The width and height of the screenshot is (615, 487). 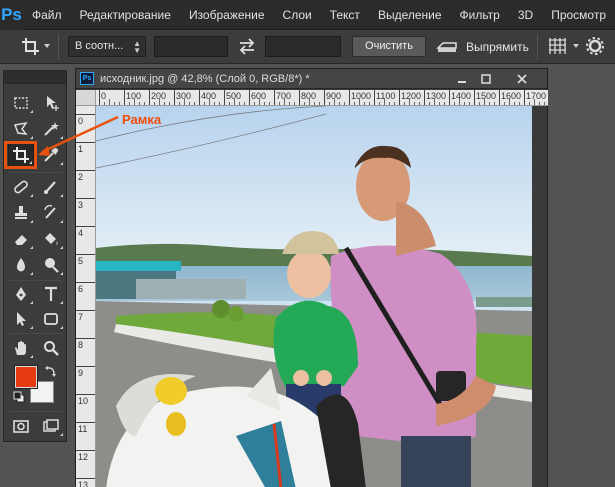 I want to click on ruler-v-label: 0, so click(x=81, y=121).